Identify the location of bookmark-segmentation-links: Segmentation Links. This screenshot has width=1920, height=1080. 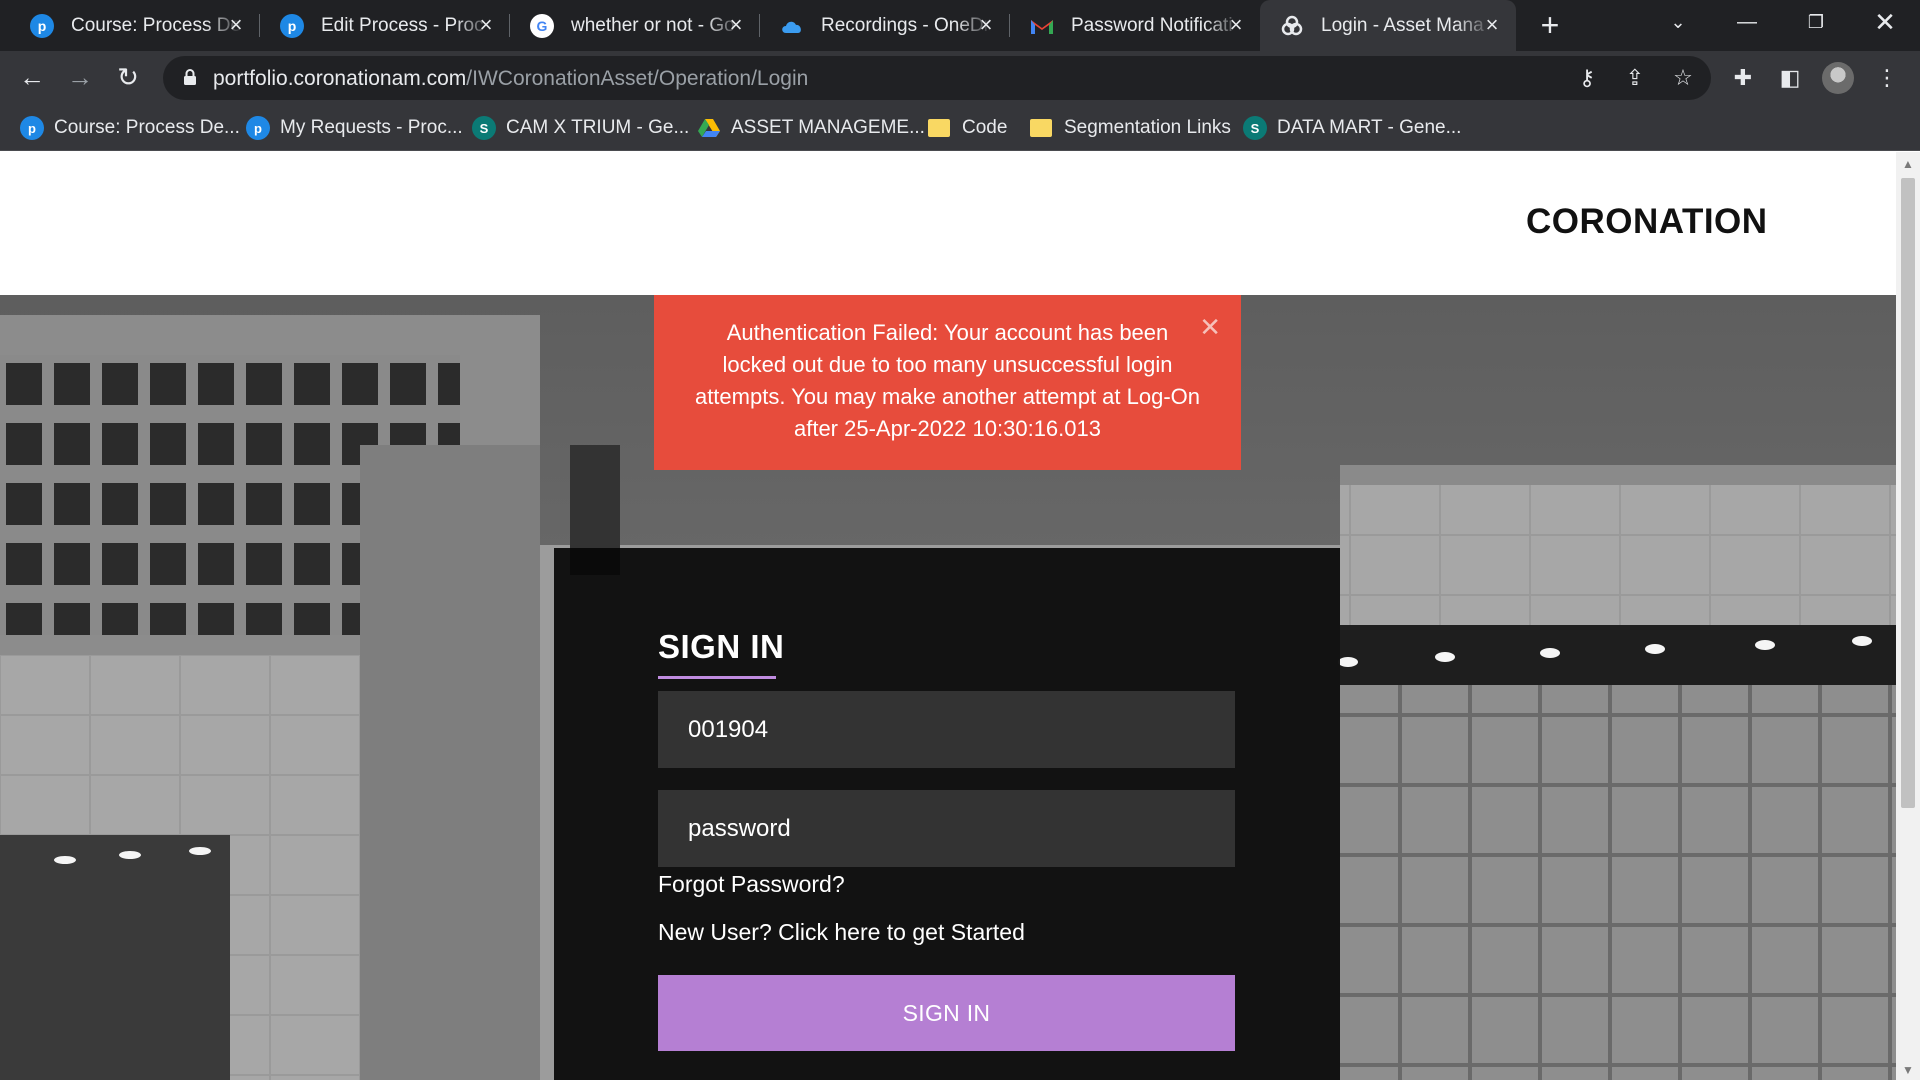
(1130, 128).